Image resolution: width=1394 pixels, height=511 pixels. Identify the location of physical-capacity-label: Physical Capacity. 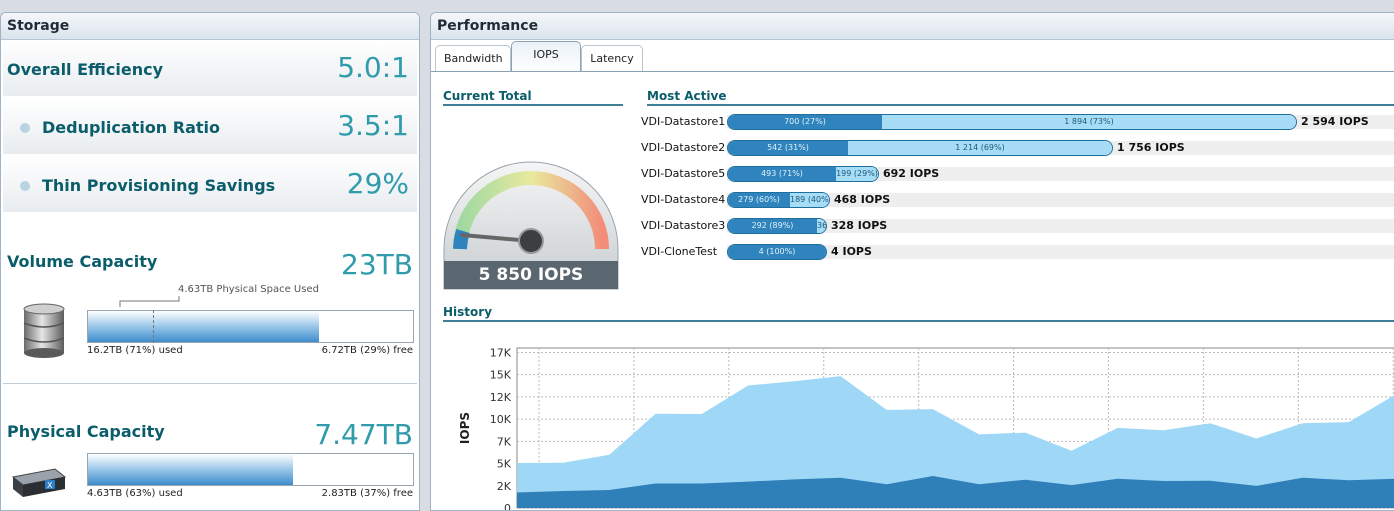
(86, 431).